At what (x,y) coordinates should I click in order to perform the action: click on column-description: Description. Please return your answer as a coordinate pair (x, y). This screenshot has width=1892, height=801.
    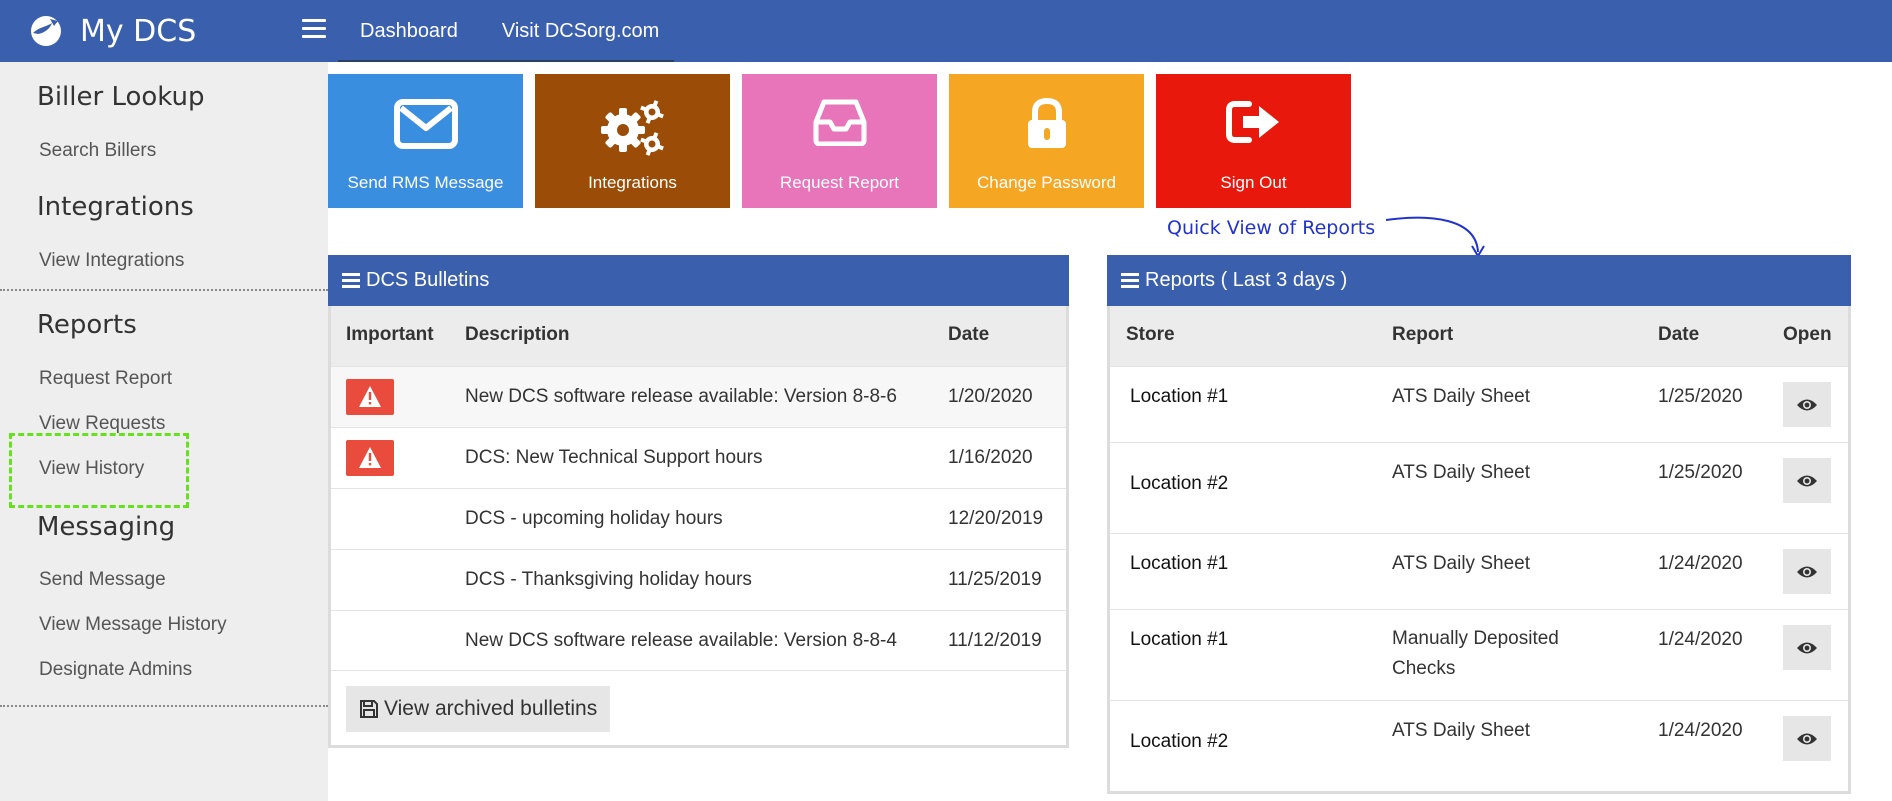
    Looking at the image, I should click on (517, 334).